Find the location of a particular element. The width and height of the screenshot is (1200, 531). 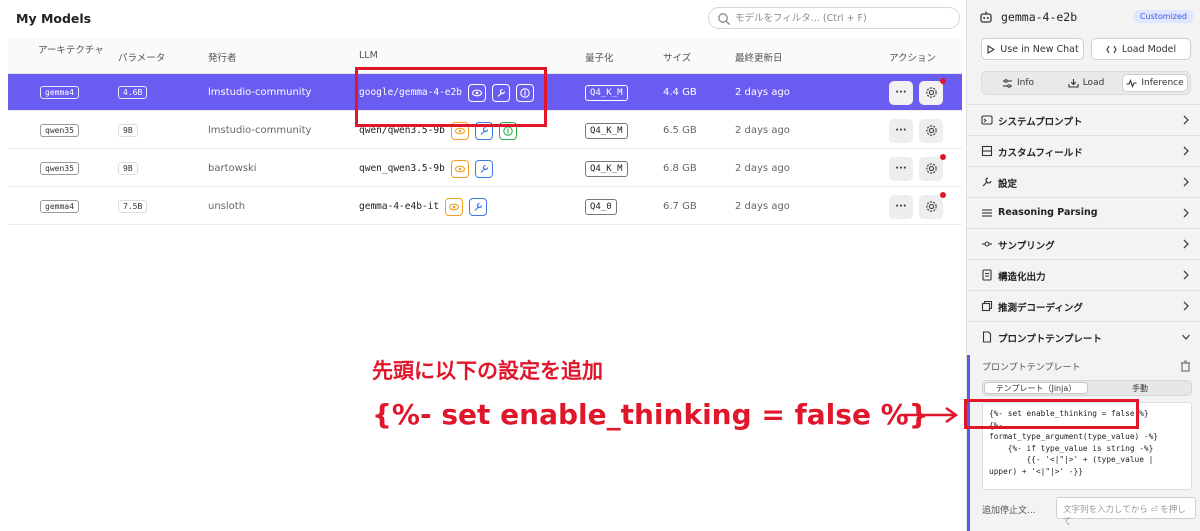

template-mode-manual: 手動 is located at coordinates (1140, 388).